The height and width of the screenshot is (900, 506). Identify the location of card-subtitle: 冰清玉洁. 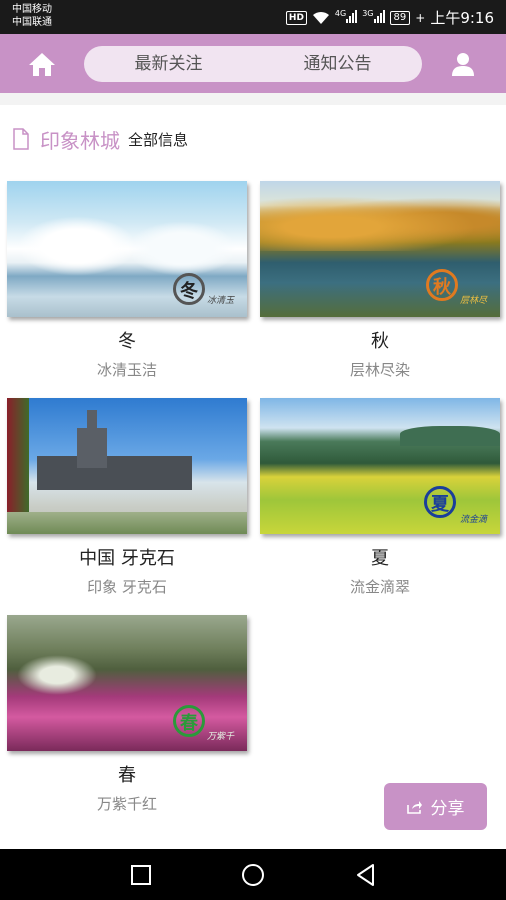
(126, 370).